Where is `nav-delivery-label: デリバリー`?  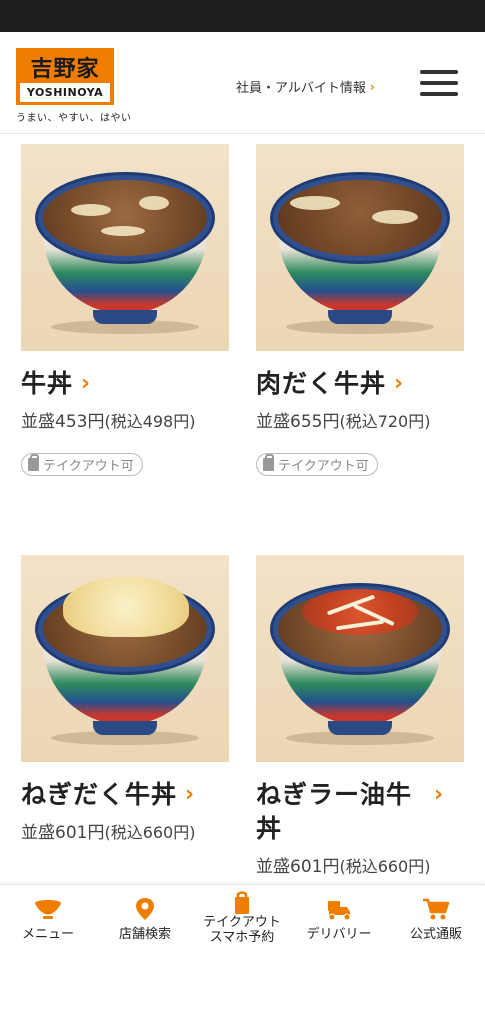
nav-delivery-label: デリバリー is located at coordinates (339, 934).